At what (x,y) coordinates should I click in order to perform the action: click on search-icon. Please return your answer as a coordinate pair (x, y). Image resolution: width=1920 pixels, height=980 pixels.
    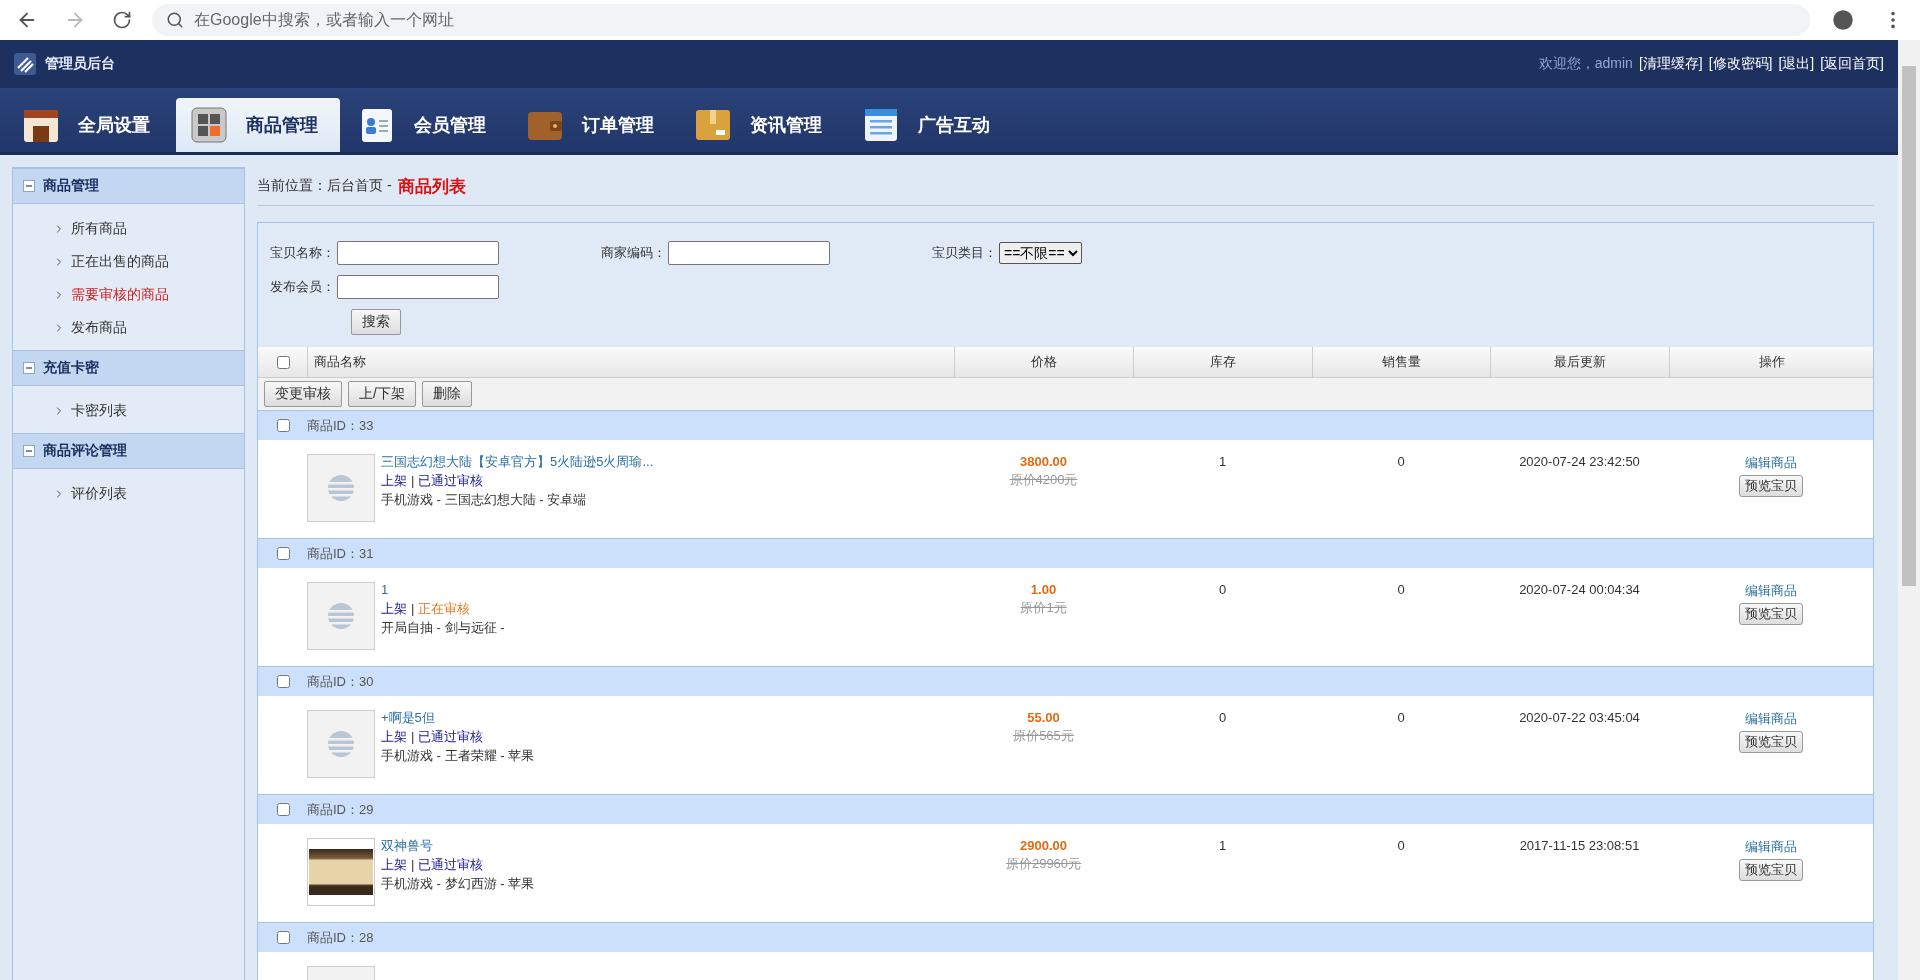
    Looking at the image, I should click on (175, 20).